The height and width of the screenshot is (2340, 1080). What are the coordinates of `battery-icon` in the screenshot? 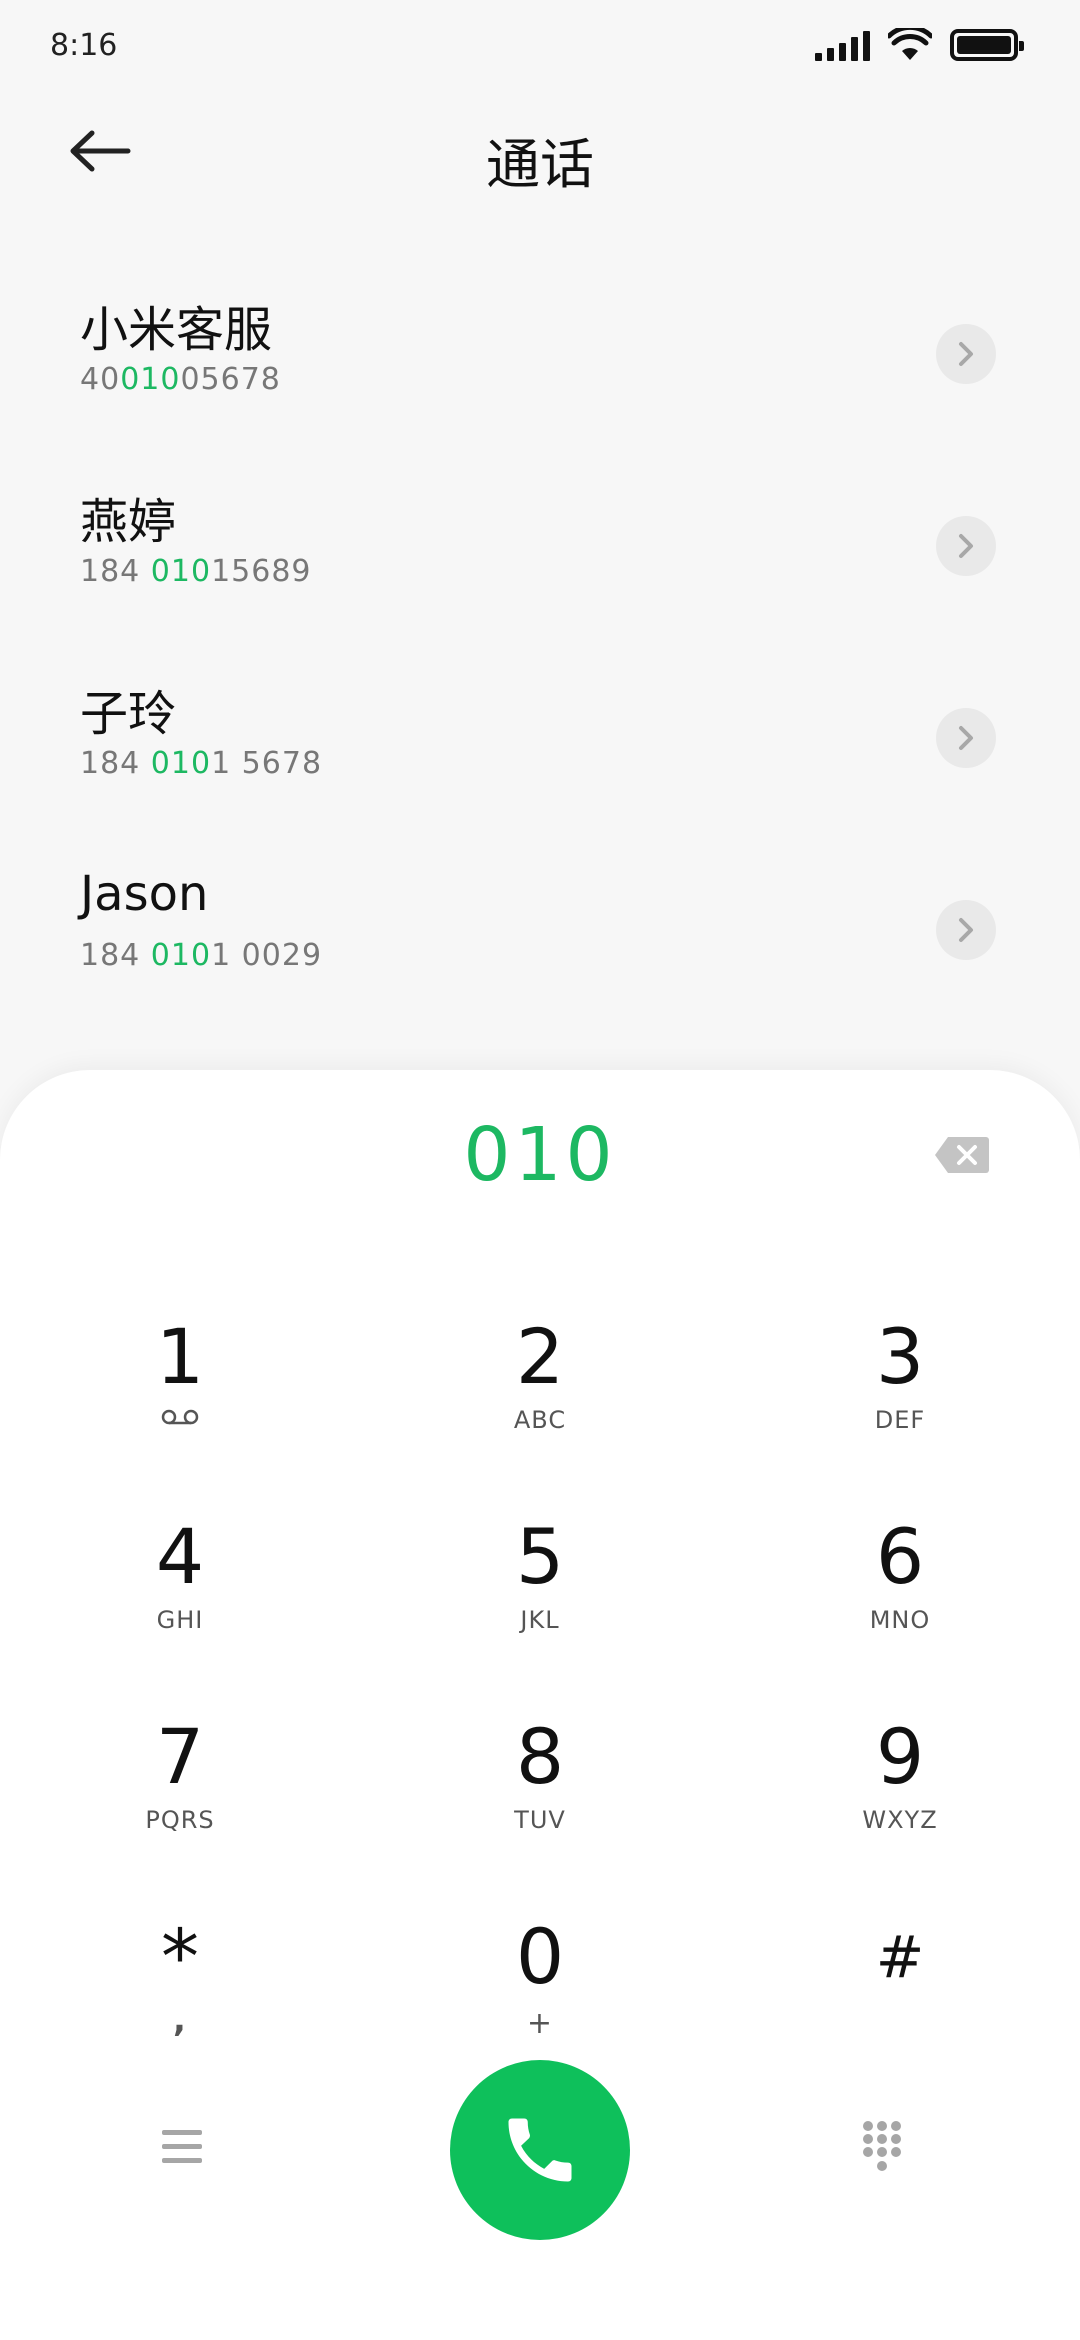 It's located at (987, 45).